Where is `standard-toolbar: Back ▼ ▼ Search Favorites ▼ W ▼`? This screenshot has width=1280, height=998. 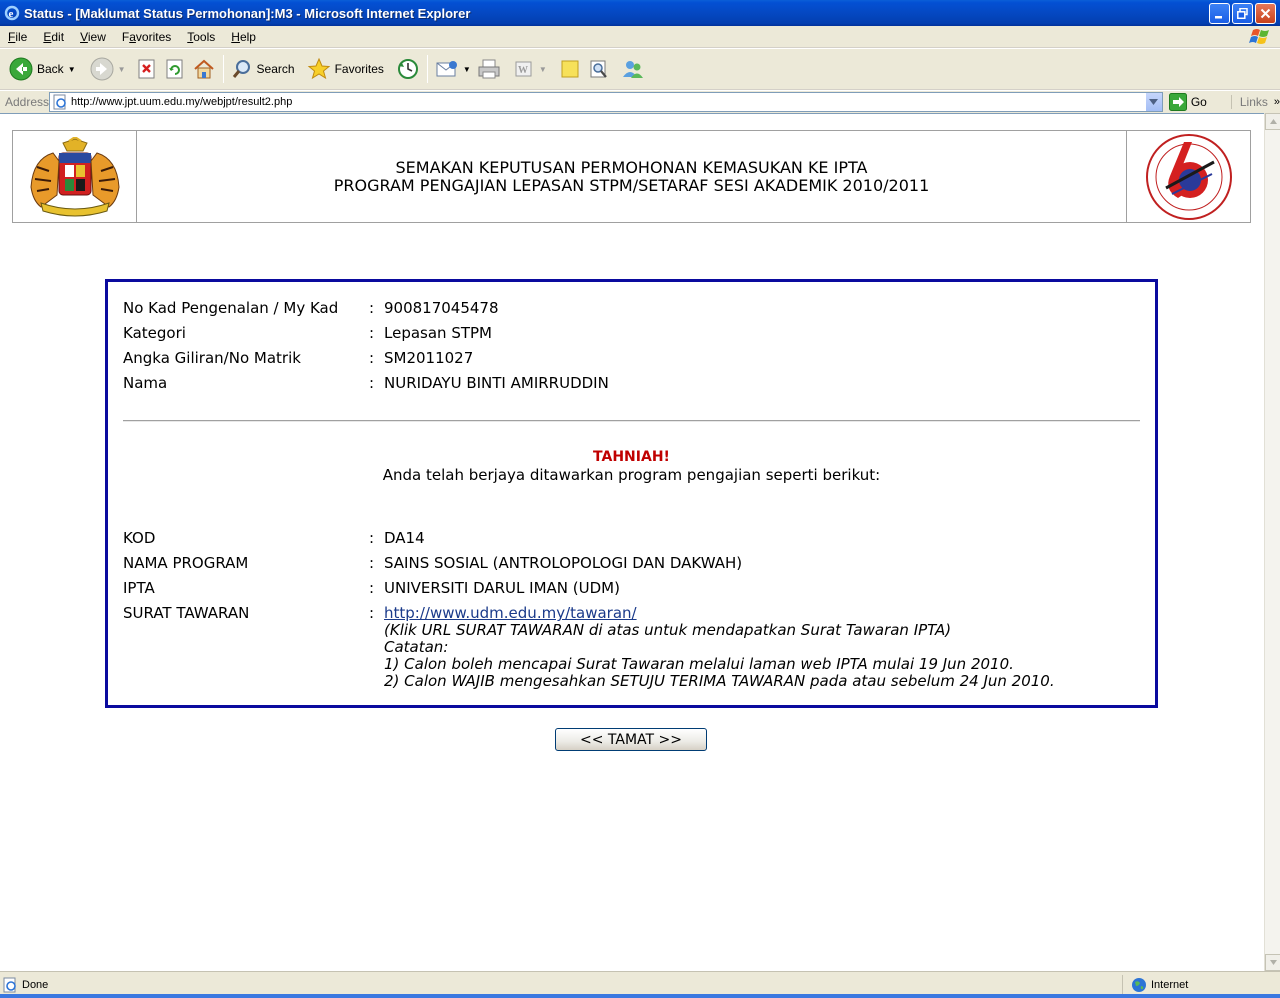 standard-toolbar: Back ▼ ▼ Search Favorites ▼ W ▼ is located at coordinates (640, 69).